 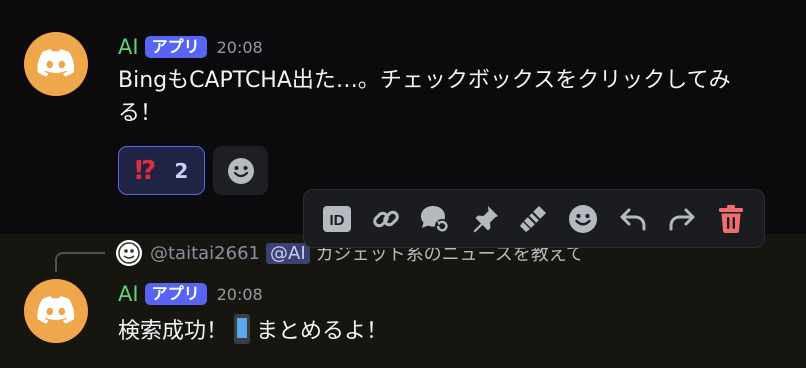 I want to click on id-icon: ID, so click(x=336, y=218).